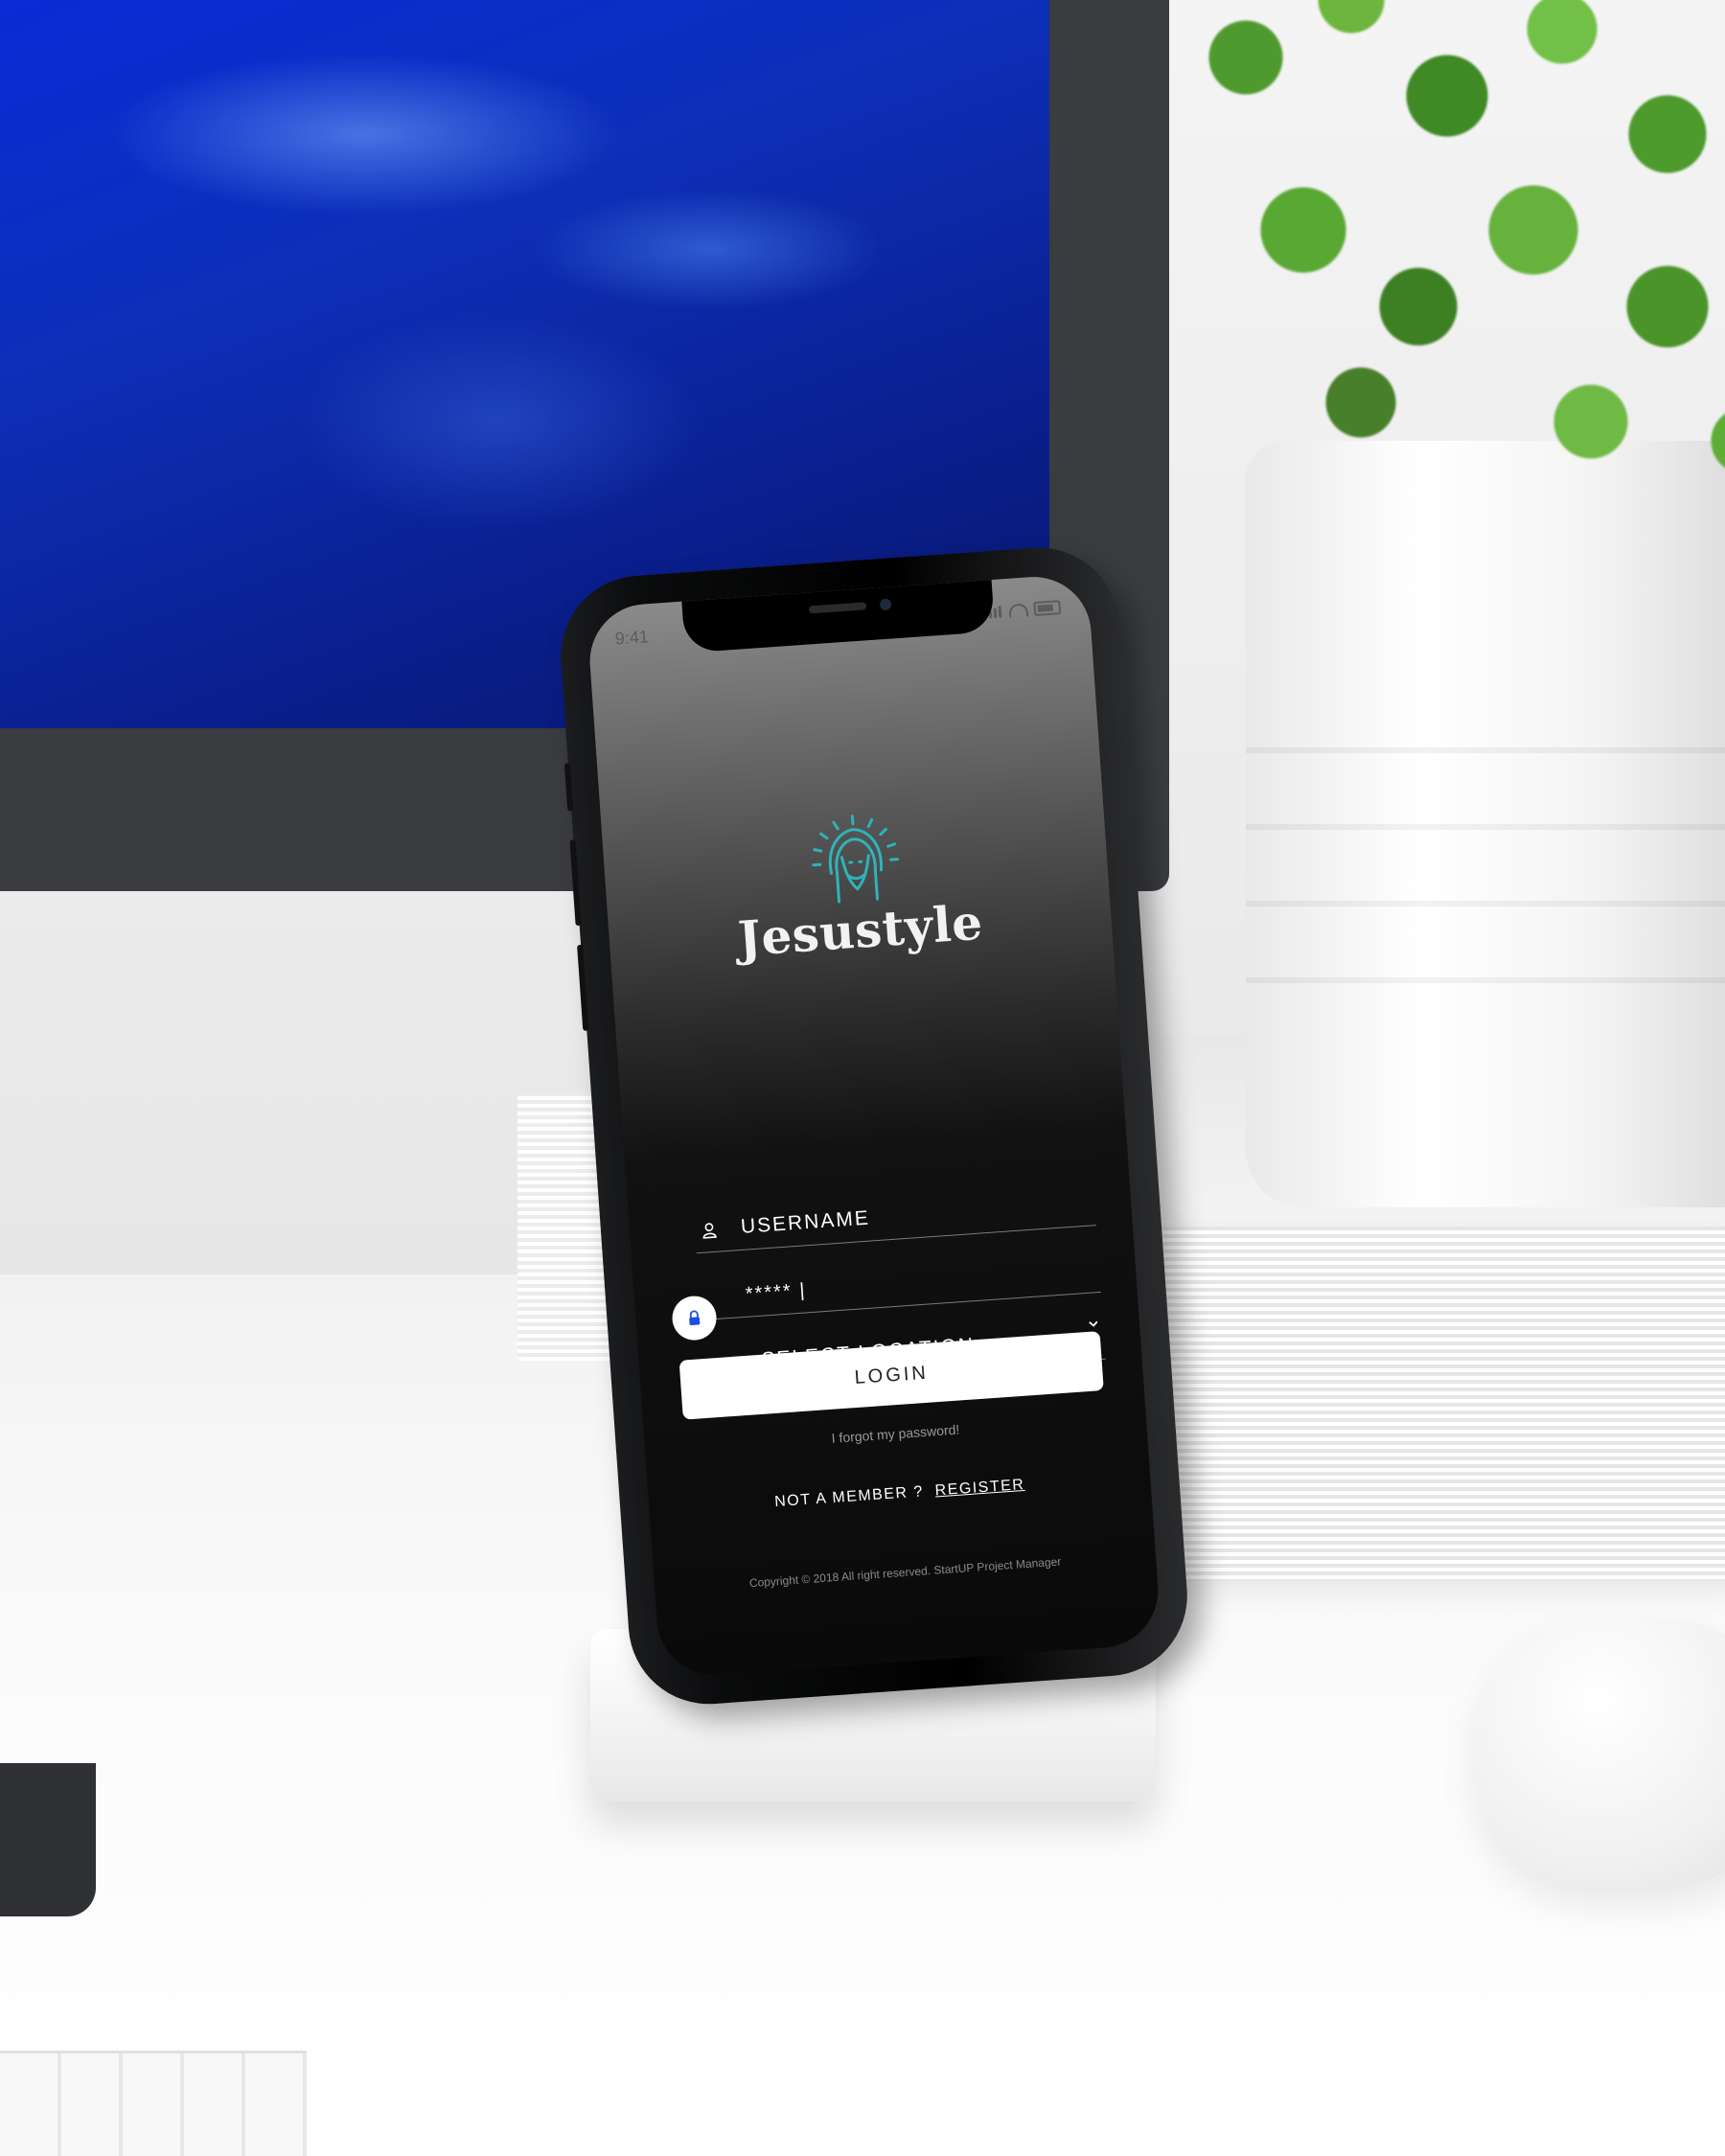 This screenshot has height=2156, width=1725. I want to click on member-prefix: NOT A MEMBER ?, so click(849, 1497).